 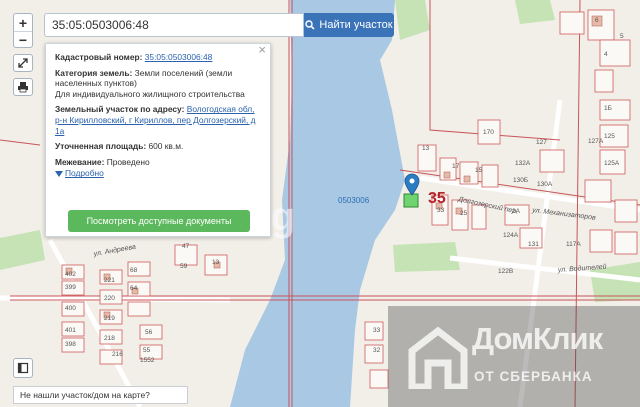 What do you see at coordinates (520, 180) in the screenshot?
I see `svg-text: 130Б` at bounding box center [520, 180].